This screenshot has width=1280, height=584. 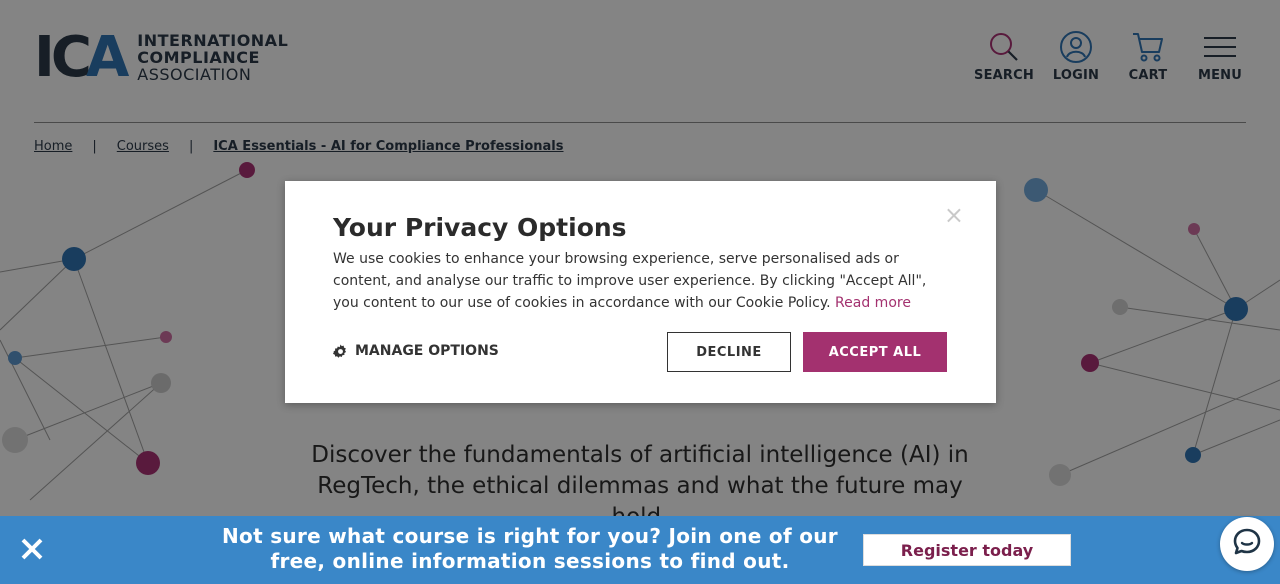 I want to click on modal-title: Your Privacy Options, so click(x=480, y=227).